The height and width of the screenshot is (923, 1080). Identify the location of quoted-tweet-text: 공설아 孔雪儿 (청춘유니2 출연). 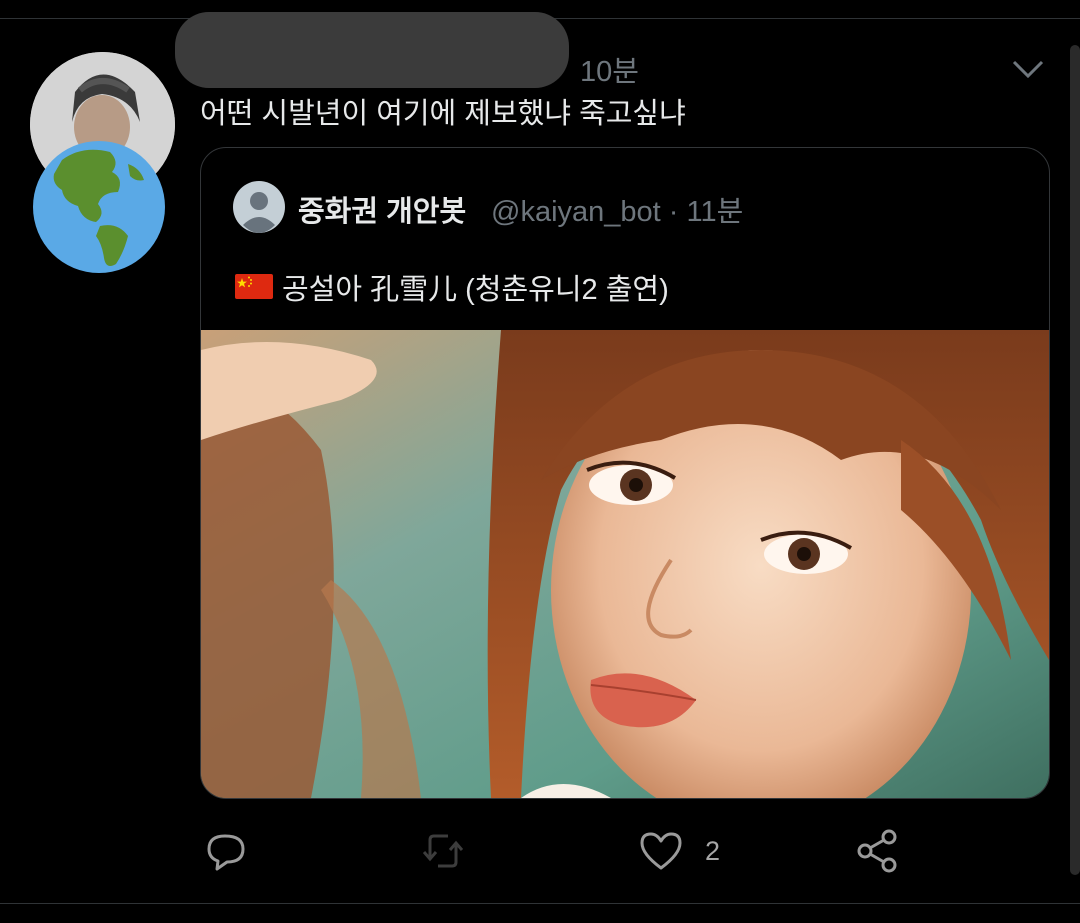
(475, 290).